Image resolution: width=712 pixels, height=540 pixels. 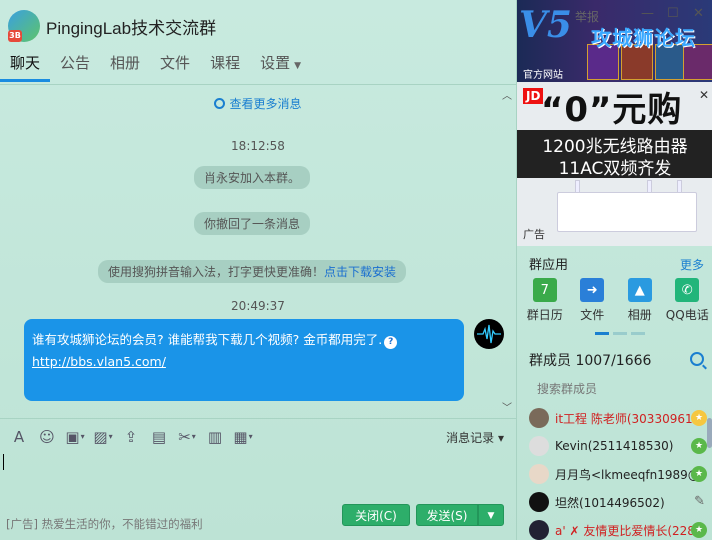 I want to click on member-row: it工程 陈老师(3033096123) ★, so click(x=614, y=418).